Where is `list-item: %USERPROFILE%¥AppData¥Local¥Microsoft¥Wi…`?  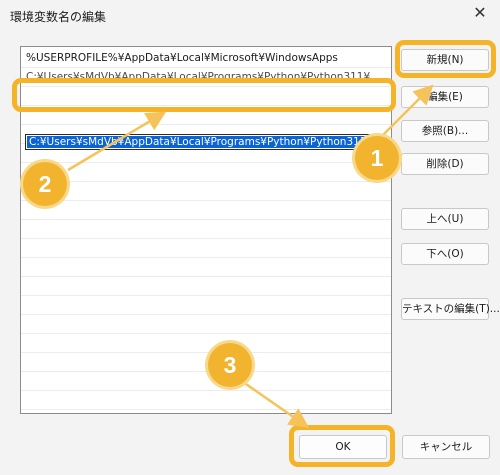
list-item: %USERPROFILE%¥AppData¥Local¥Microsoft¥Wi… is located at coordinates (206, 58).